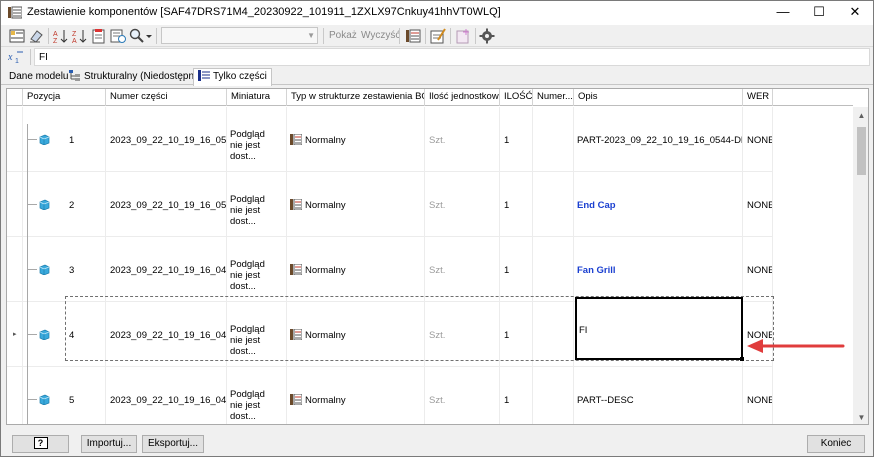 Image resolution: width=874 pixels, height=457 pixels. What do you see at coordinates (819, 13) in the screenshot?
I see `maximize-button: ☐` at bounding box center [819, 13].